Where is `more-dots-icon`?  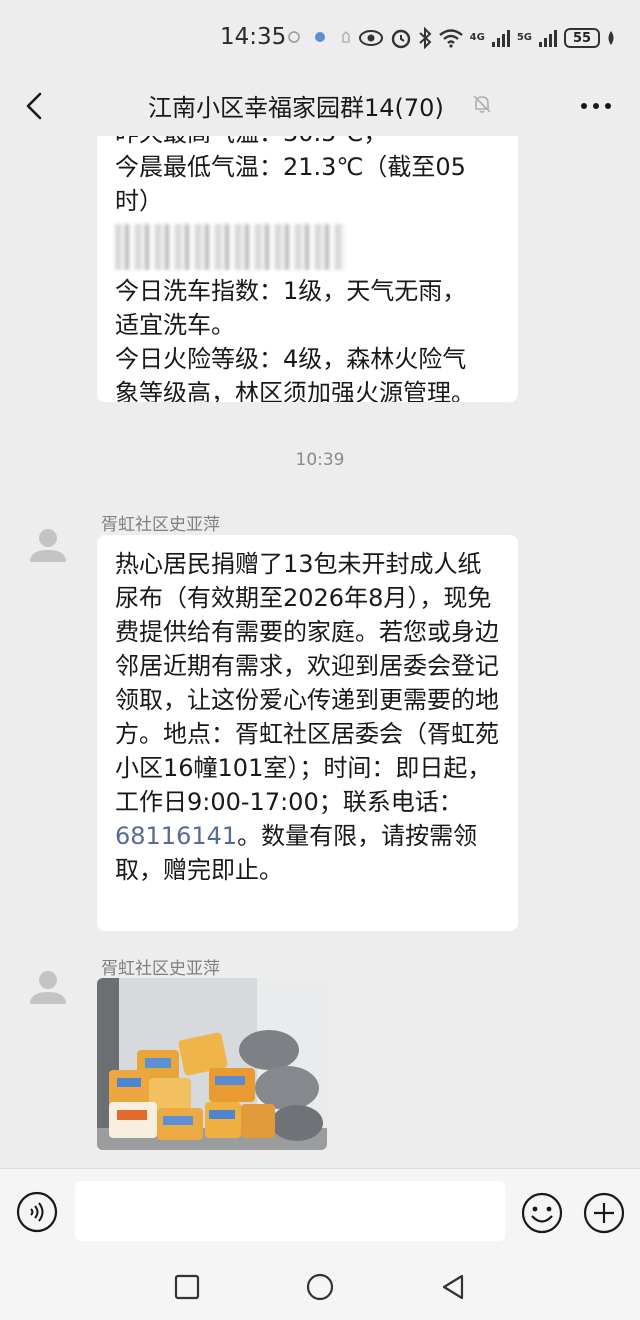 more-dots-icon is located at coordinates (596, 106).